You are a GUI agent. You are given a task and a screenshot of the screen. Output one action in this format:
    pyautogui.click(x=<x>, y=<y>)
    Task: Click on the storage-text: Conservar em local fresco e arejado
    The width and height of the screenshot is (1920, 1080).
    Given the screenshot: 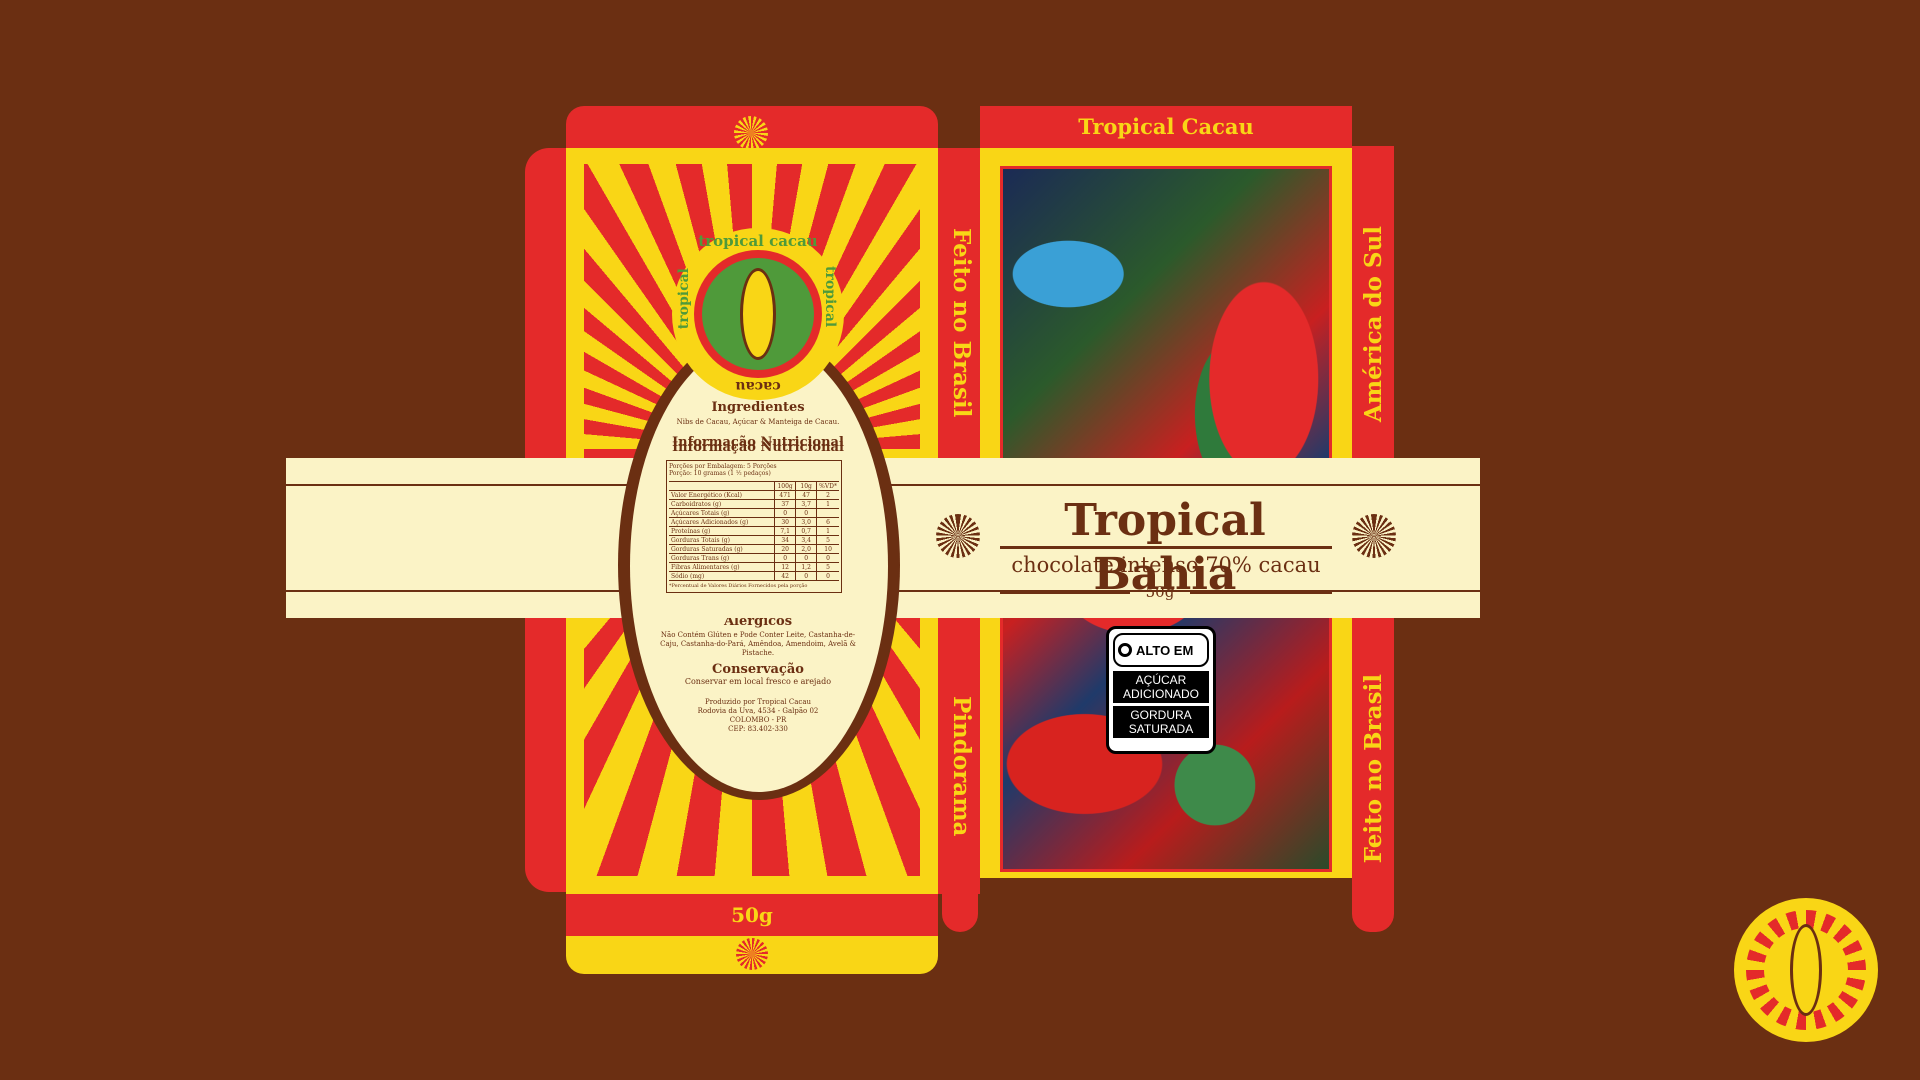 What is the action you would take?
    pyautogui.click(x=758, y=681)
    